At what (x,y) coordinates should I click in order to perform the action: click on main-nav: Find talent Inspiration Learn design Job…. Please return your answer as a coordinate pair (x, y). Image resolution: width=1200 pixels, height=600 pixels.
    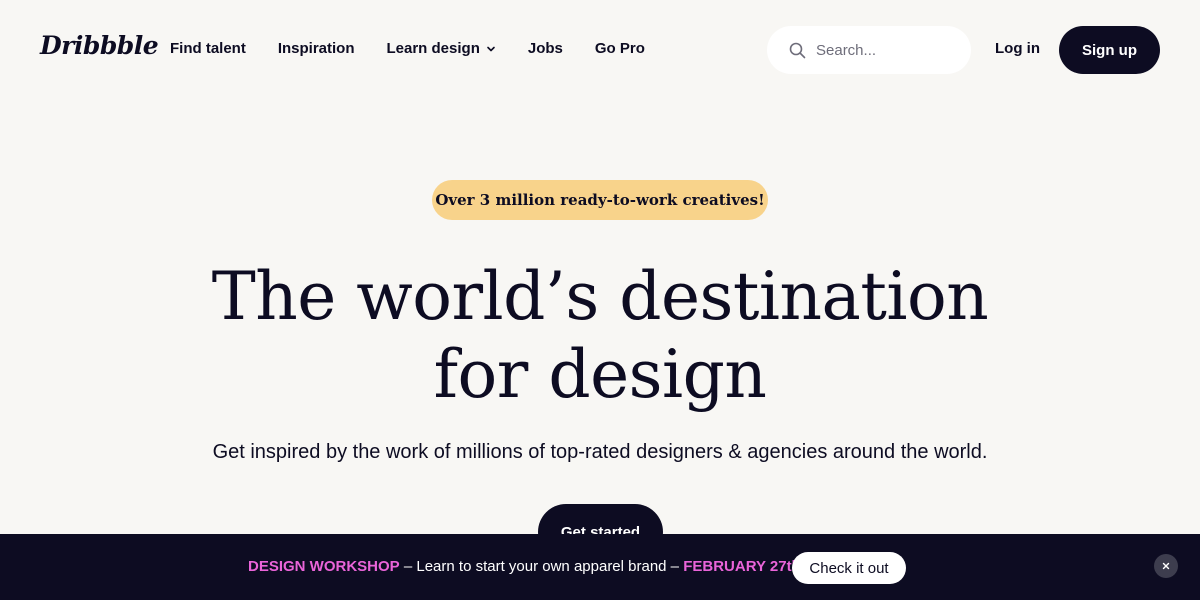
    Looking at the image, I should click on (407, 48).